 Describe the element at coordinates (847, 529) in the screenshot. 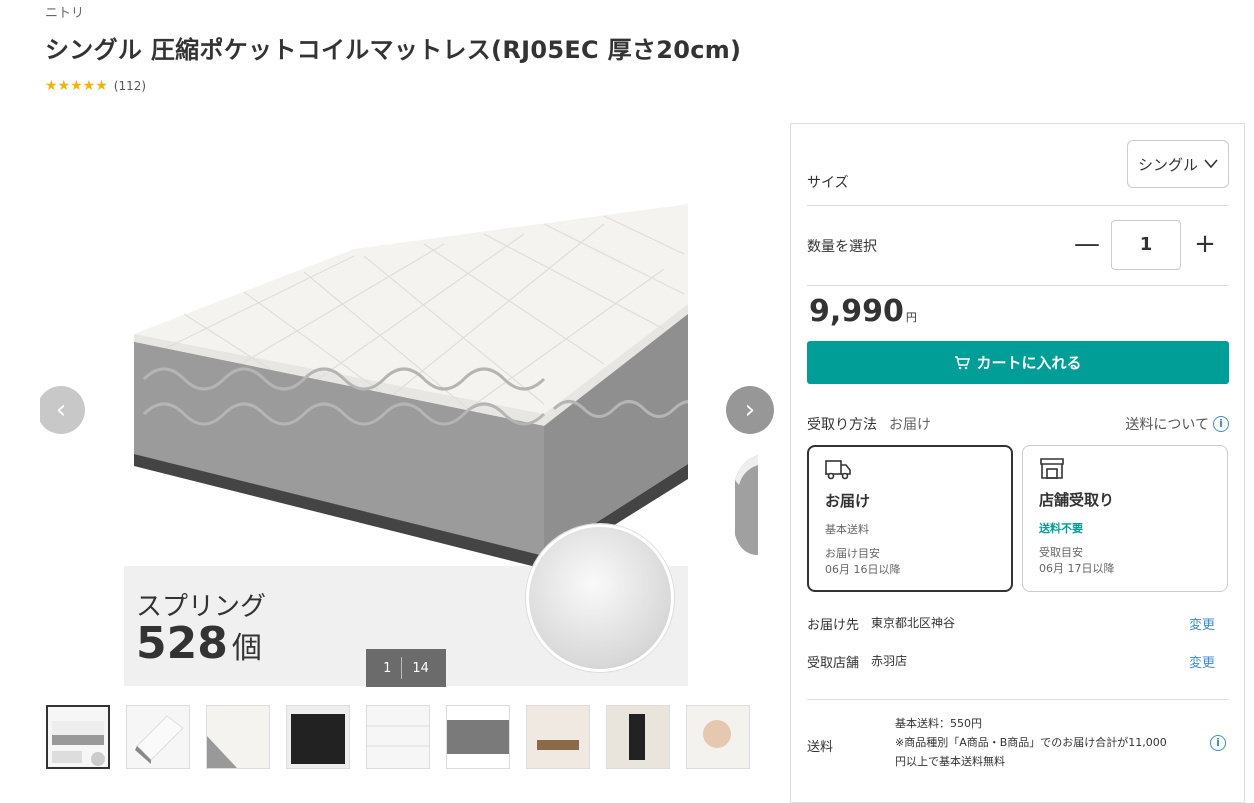

I see `delivery-fee-note: 基本送料` at that location.